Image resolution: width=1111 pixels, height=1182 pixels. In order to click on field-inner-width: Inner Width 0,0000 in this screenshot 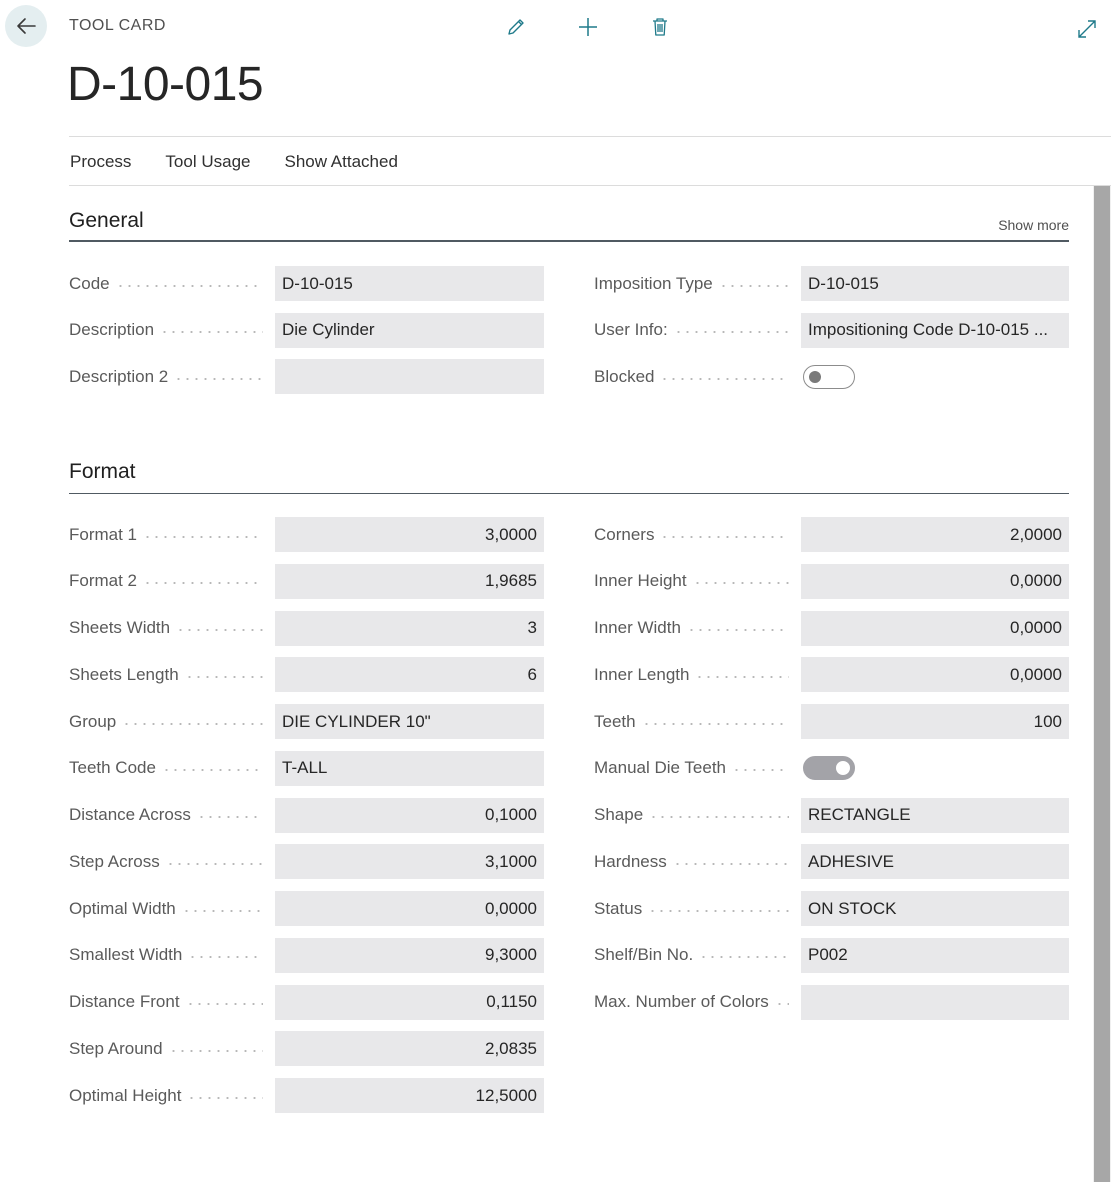, I will do `click(831, 628)`.